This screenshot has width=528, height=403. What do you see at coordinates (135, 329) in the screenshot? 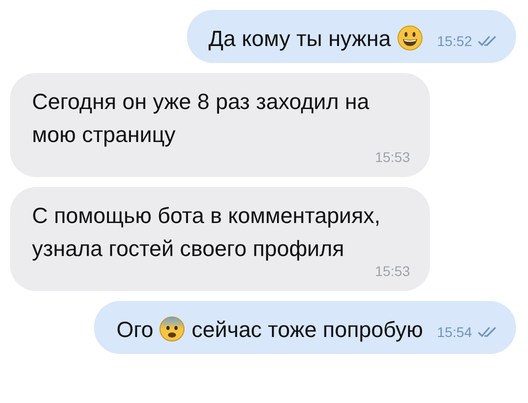
I see `message-text: Ого` at bounding box center [135, 329].